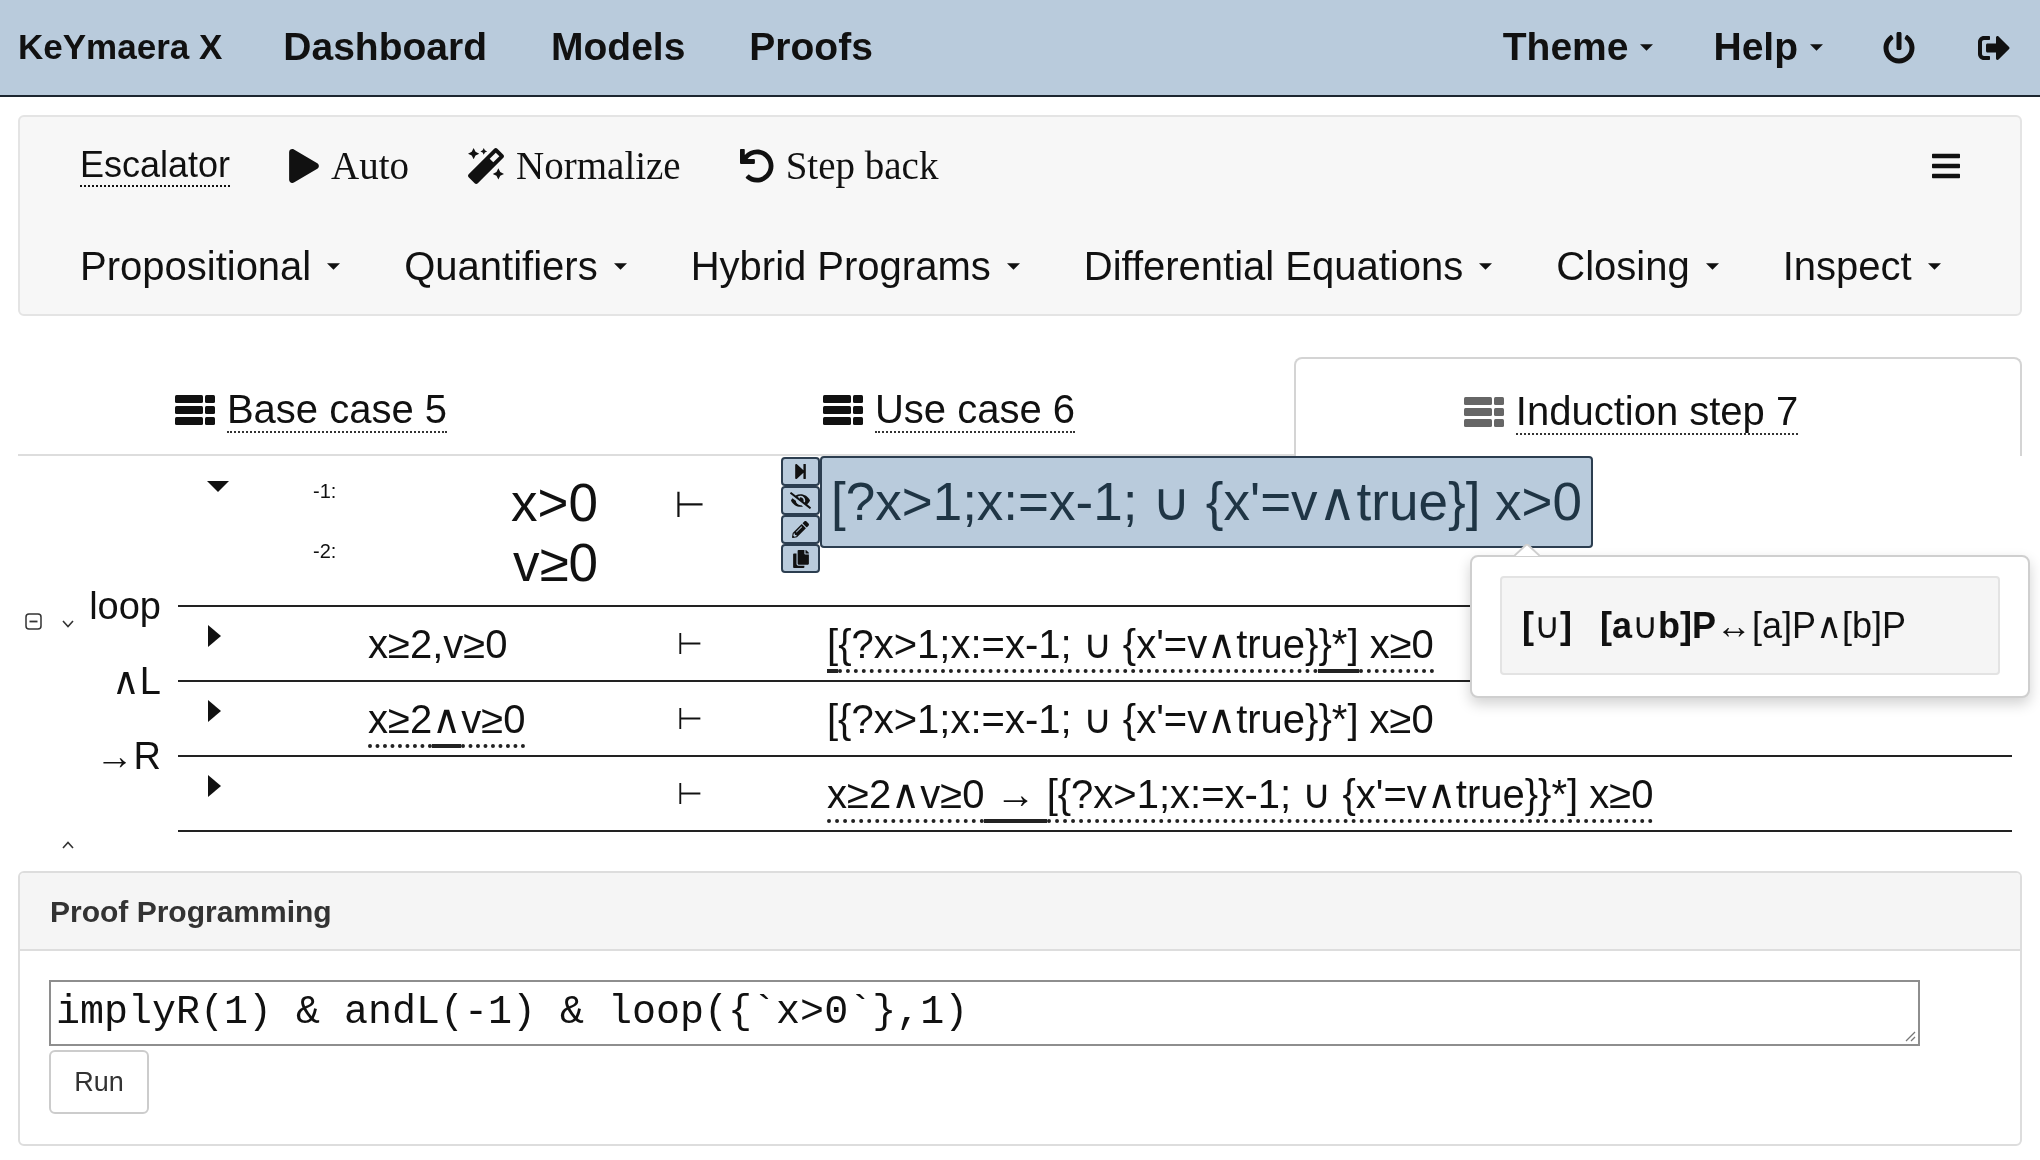 This screenshot has height=1160, width=2040. What do you see at coordinates (1658, 406) in the screenshot?
I see `tab: Induction step 7` at bounding box center [1658, 406].